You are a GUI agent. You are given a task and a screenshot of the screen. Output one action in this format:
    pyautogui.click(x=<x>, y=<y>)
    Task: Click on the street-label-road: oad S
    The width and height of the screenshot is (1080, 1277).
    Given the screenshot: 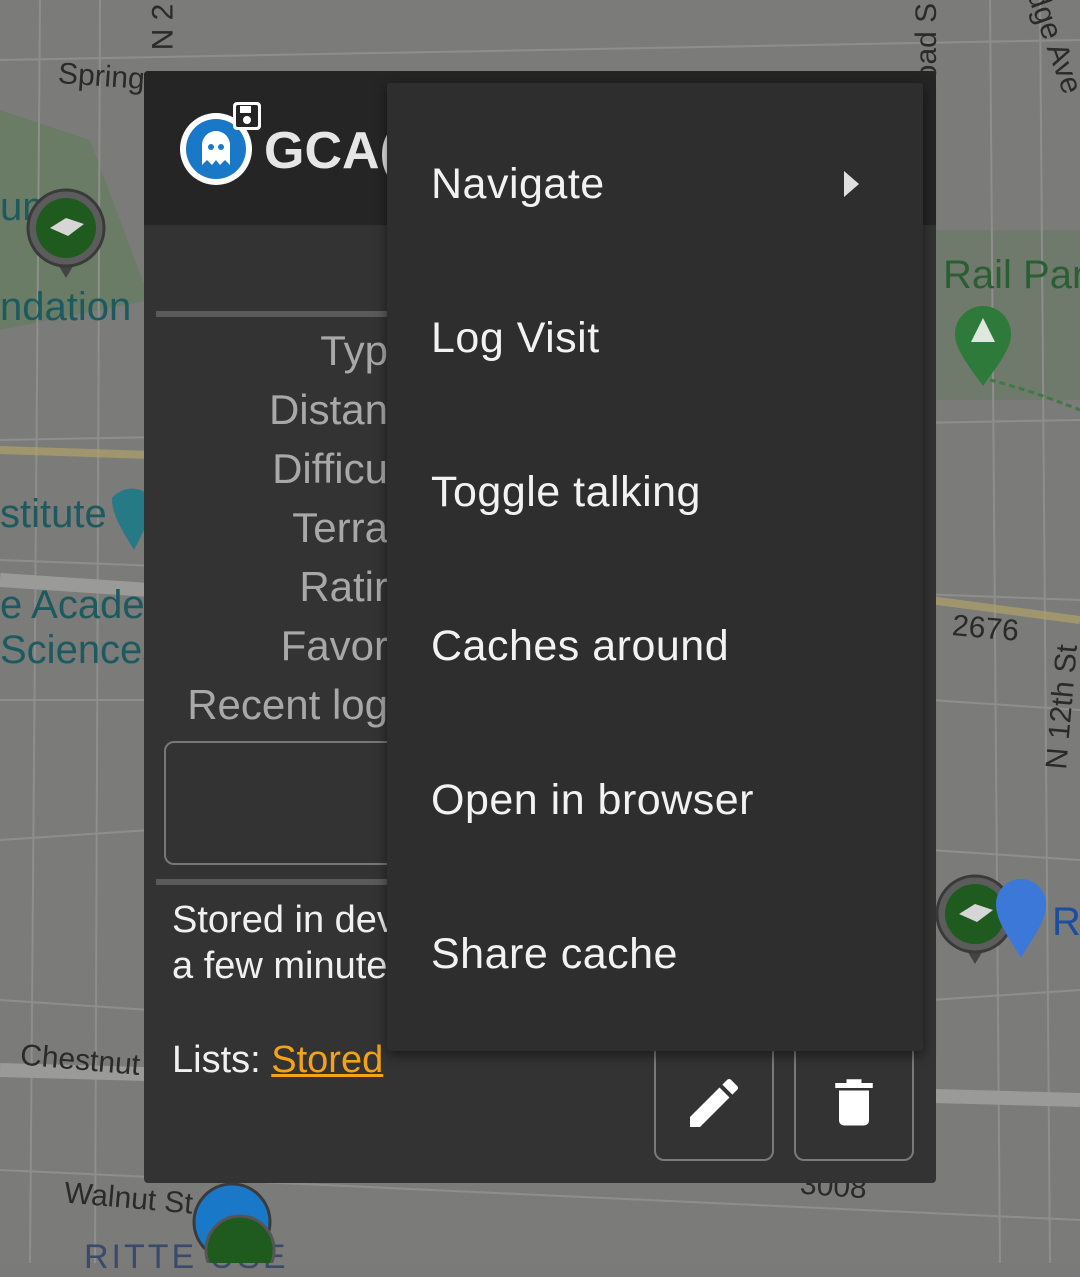 What is the action you would take?
    pyautogui.click(x=927, y=42)
    